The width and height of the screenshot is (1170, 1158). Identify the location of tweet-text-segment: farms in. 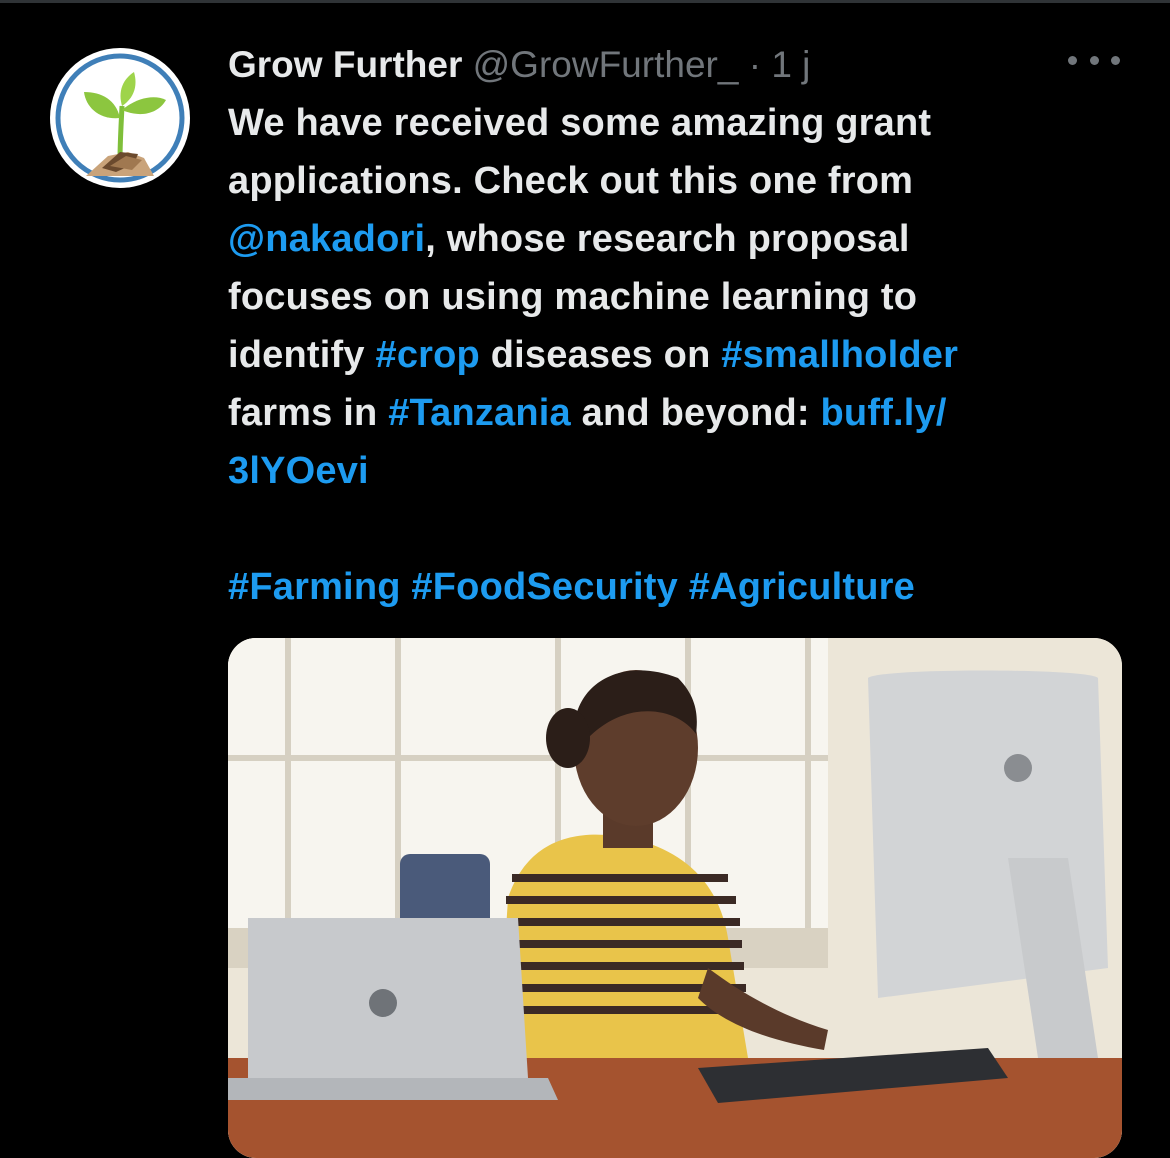
(308, 413).